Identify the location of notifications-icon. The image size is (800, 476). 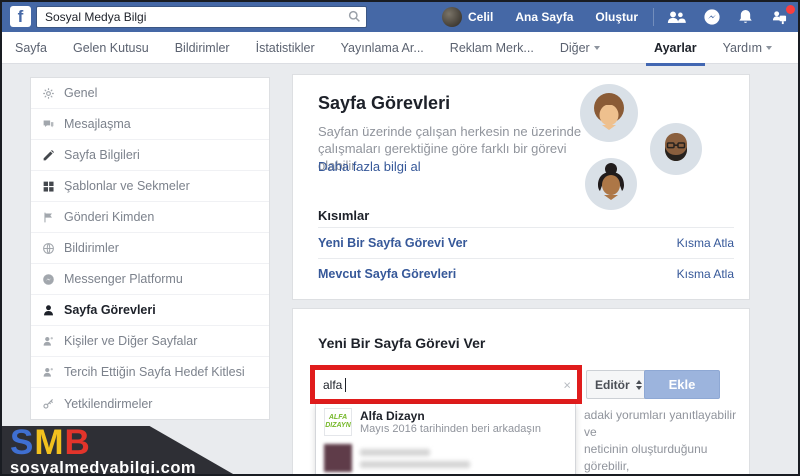
(745, 17).